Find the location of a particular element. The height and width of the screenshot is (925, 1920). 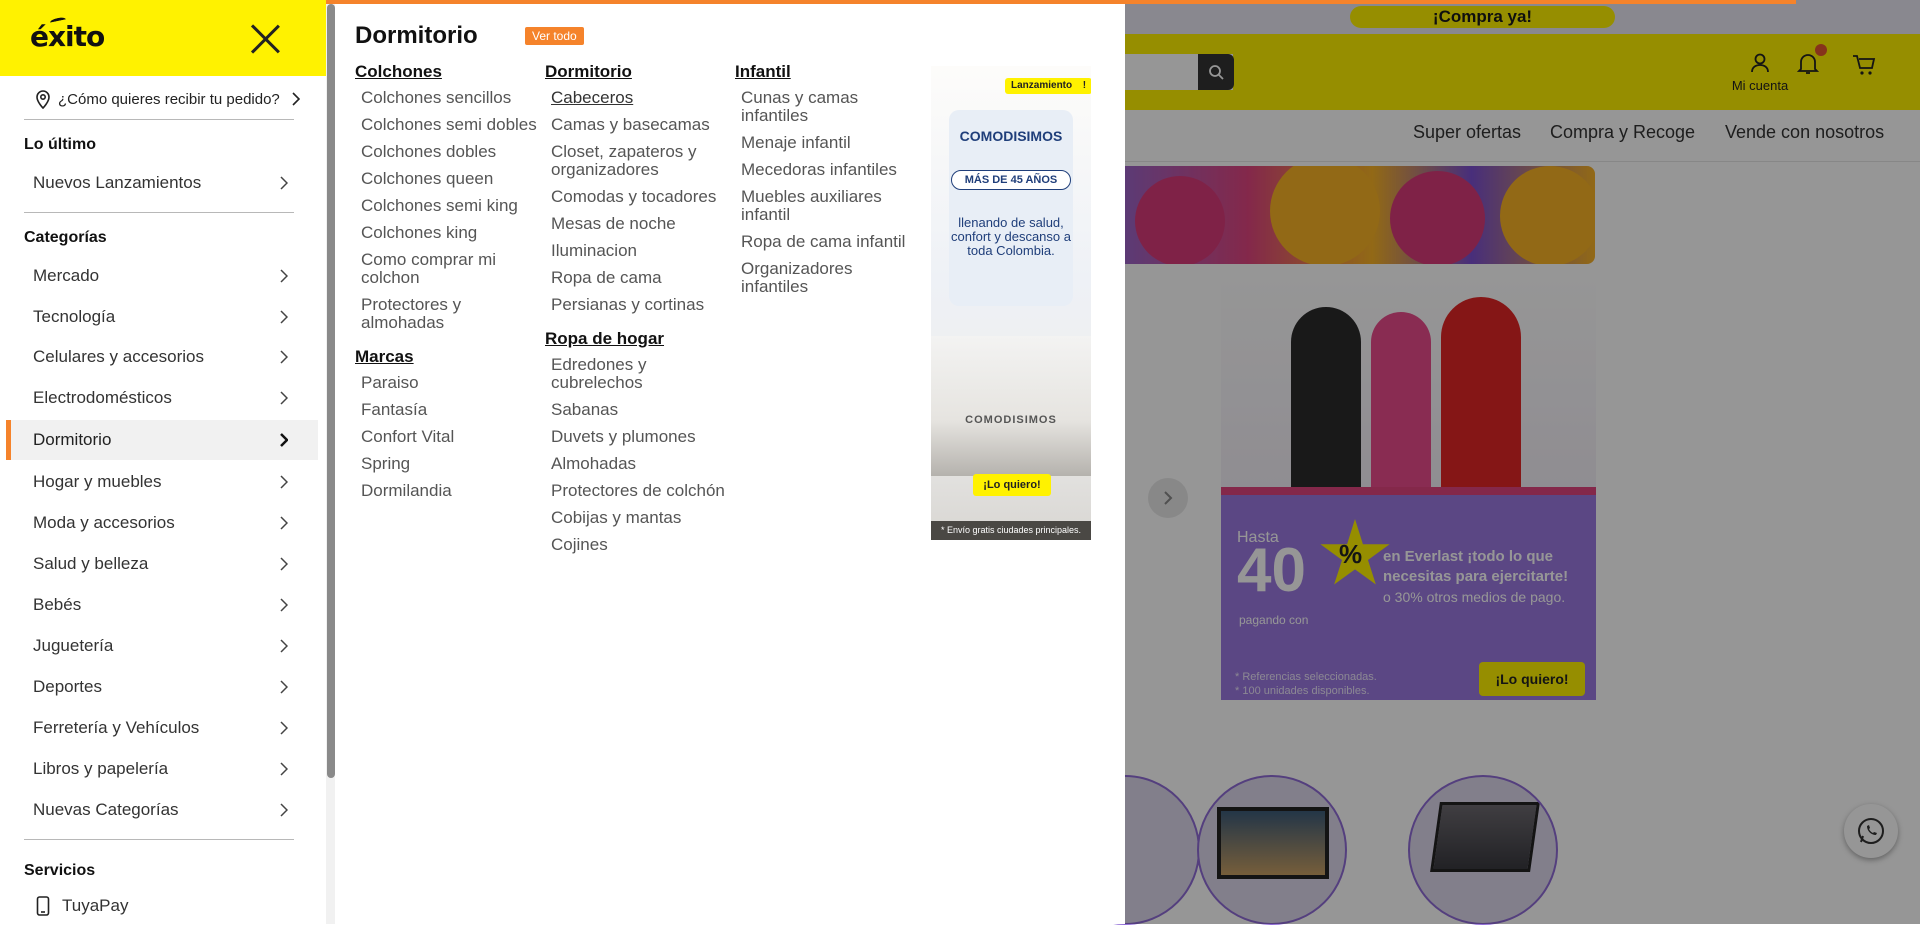

submenu-link: Almohadas is located at coordinates (637, 464).